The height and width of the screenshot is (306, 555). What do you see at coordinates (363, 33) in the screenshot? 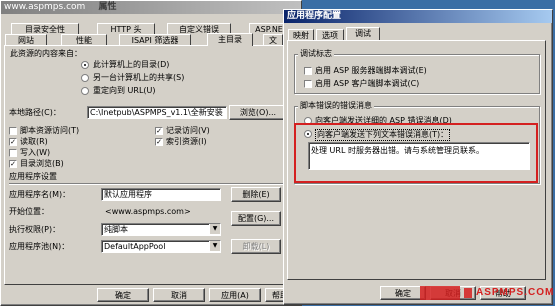
I see `tab-debugging: 调试` at bounding box center [363, 33].